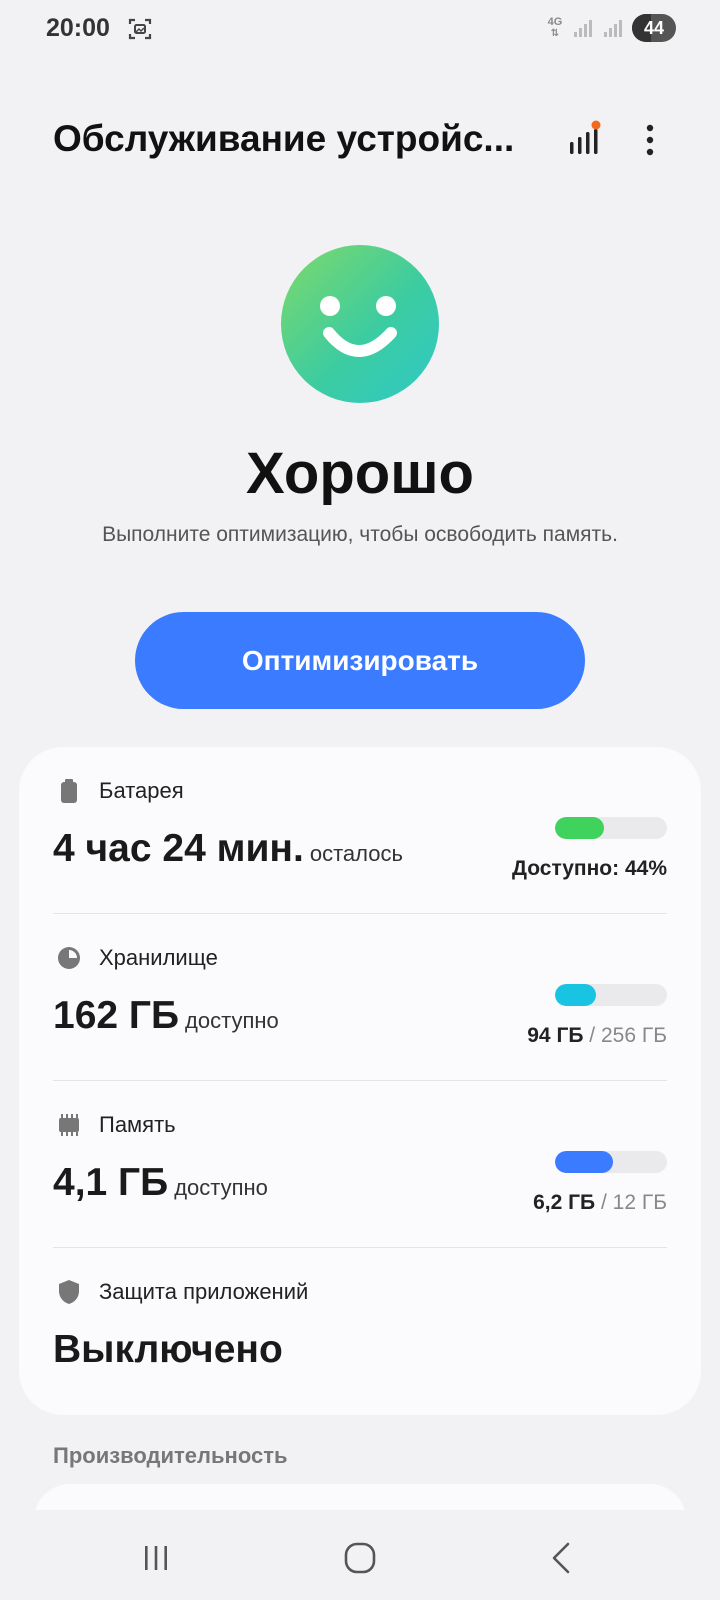 This screenshot has width=720, height=1600. Describe the element at coordinates (555, 28) in the screenshot. I see `network-type: 4G ⇅` at that location.